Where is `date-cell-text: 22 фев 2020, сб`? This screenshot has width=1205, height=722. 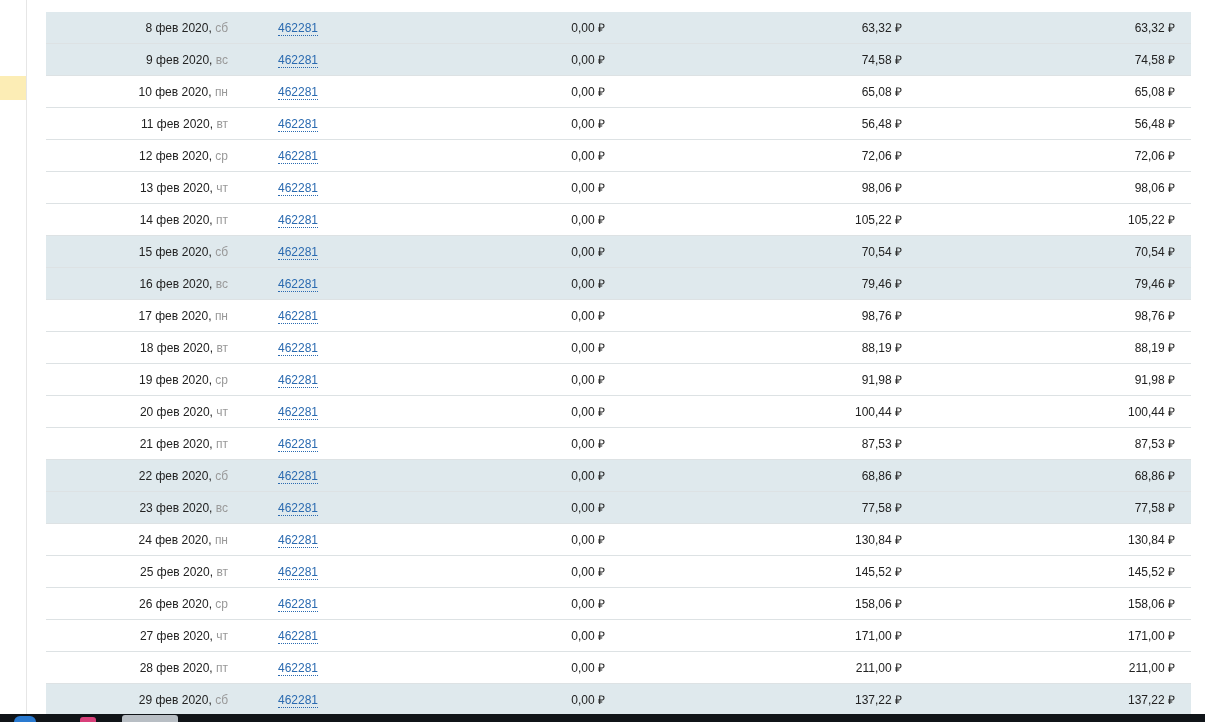
date-cell-text: 22 фев 2020, сб is located at coordinates (182, 475).